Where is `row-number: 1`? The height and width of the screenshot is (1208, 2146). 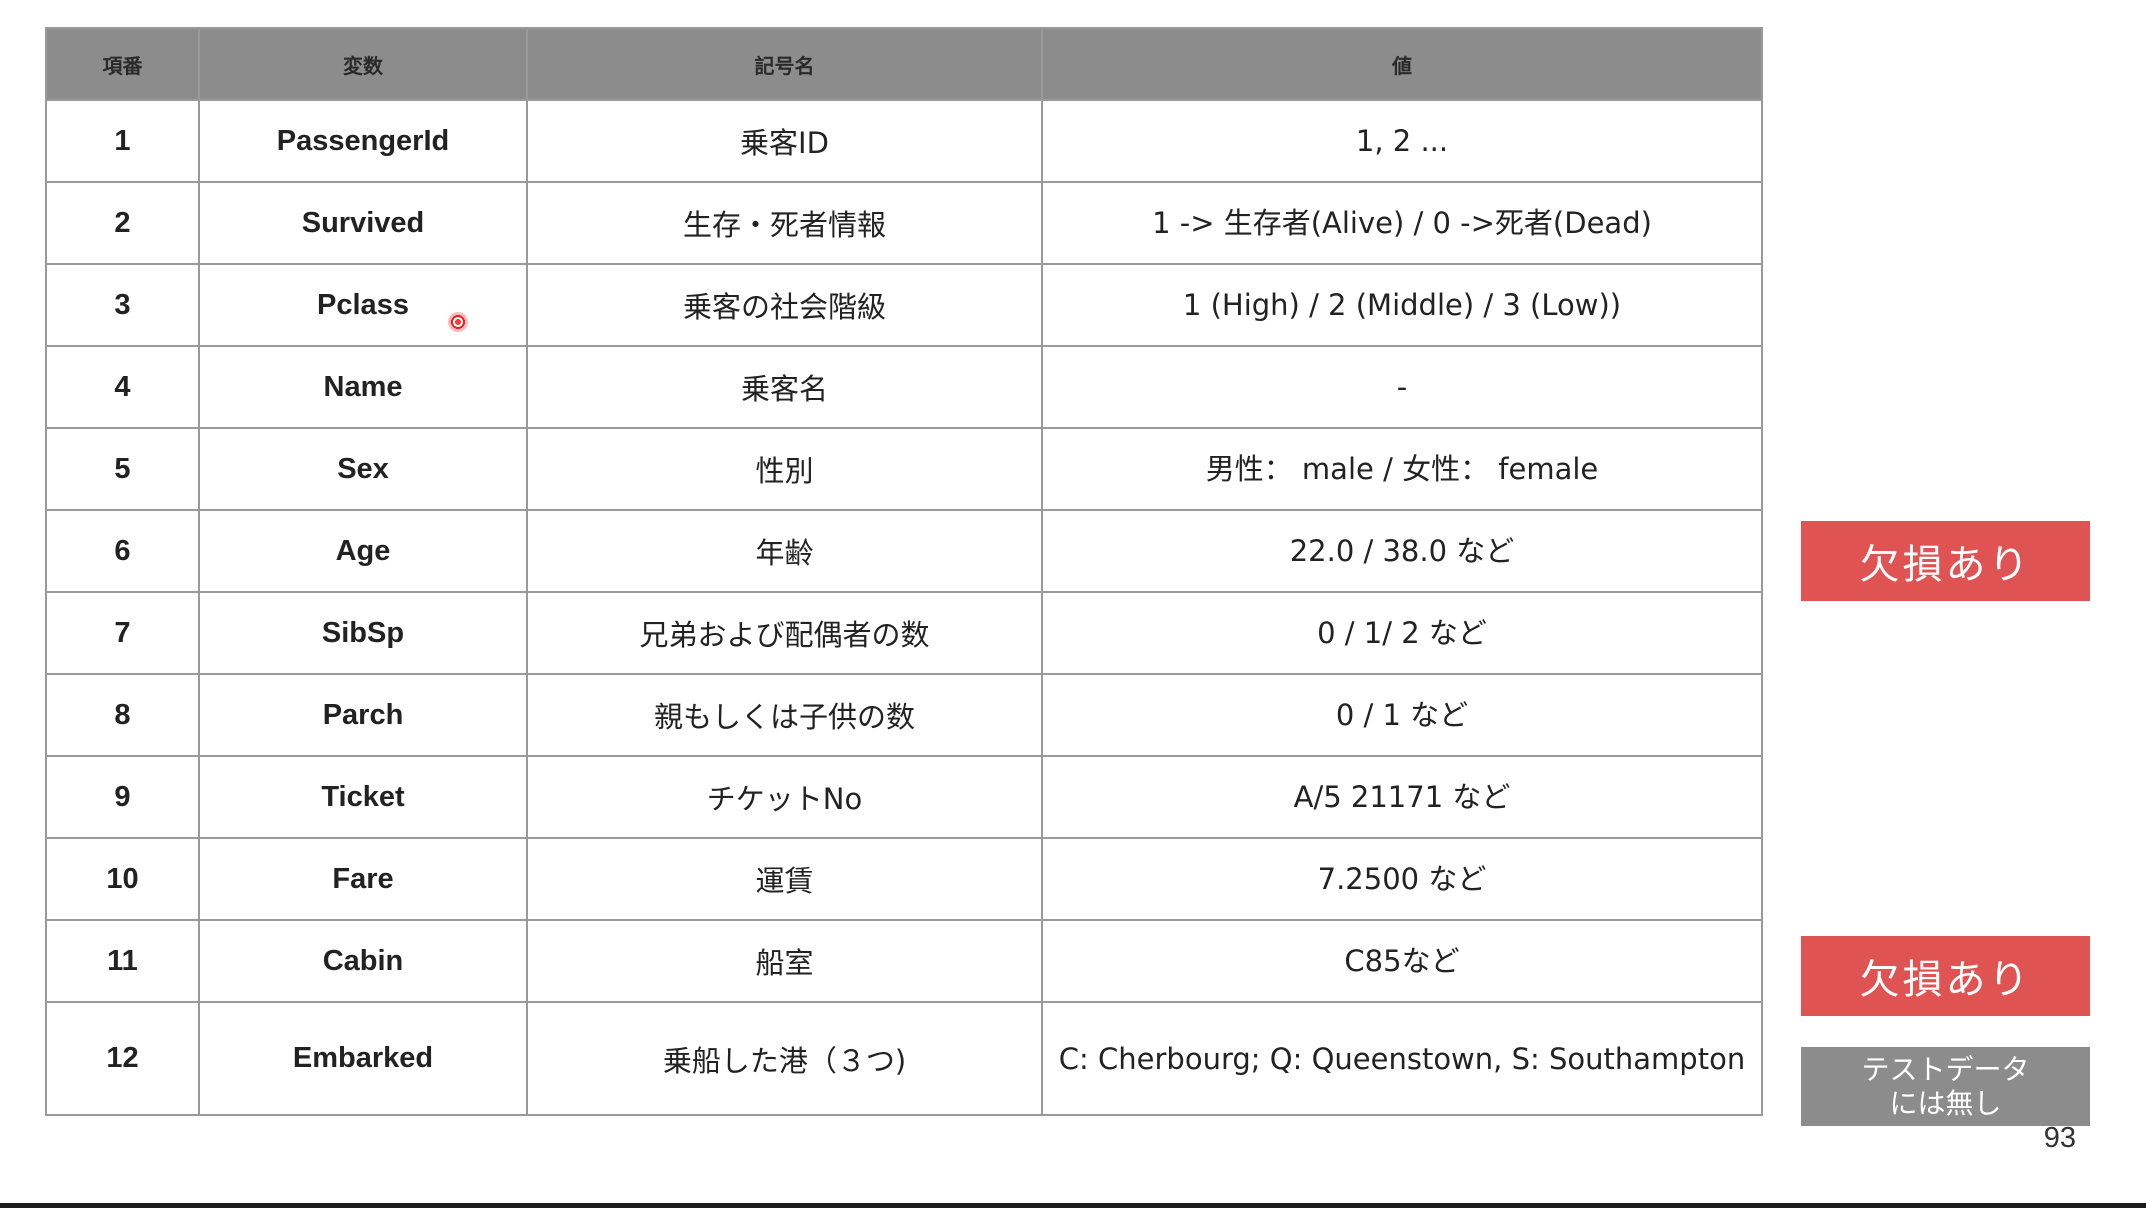
row-number: 1 is located at coordinates (122, 141).